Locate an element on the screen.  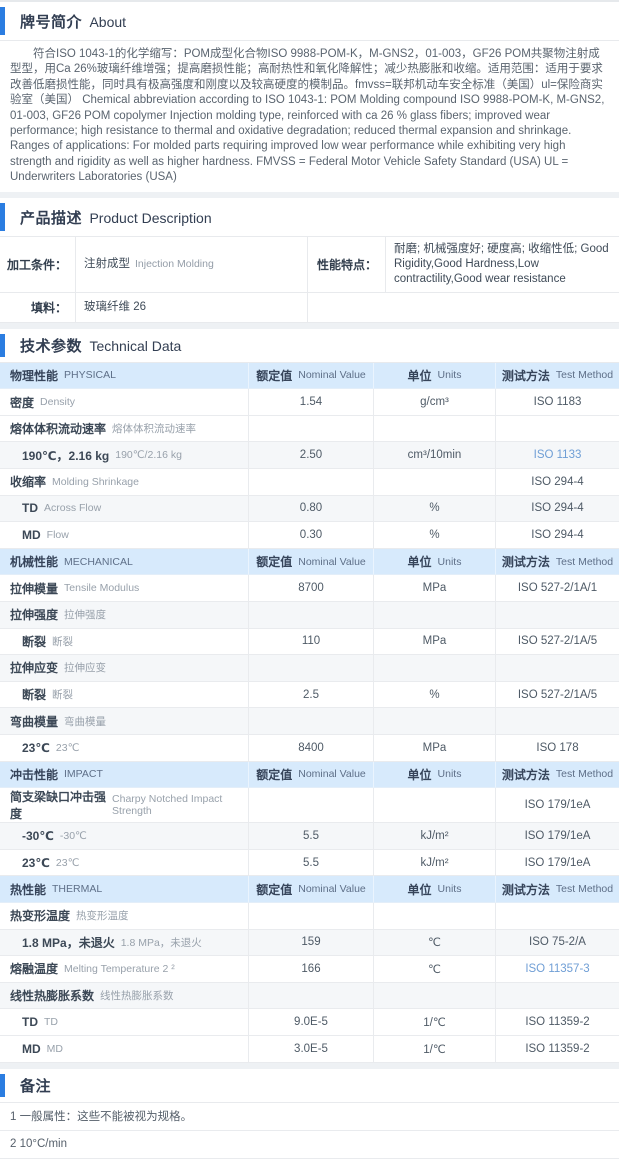
param-value: 8400 is located at coordinates (310, 748).